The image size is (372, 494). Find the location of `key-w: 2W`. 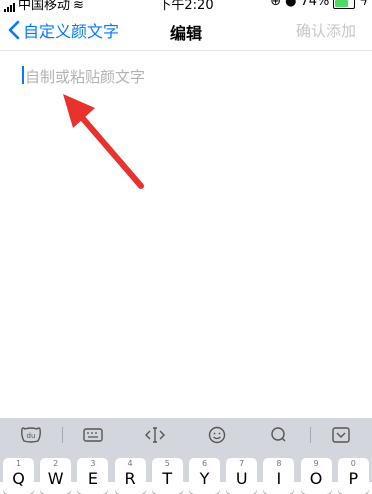

key-w: 2W is located at coordinates (56, 476).